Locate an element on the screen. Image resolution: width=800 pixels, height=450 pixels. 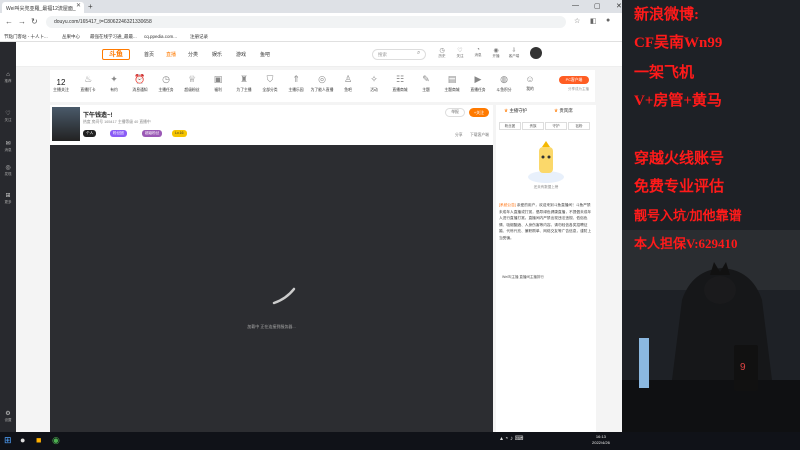
category-item: ⇑ 主播乐园 is located at coordinates (296, 83).